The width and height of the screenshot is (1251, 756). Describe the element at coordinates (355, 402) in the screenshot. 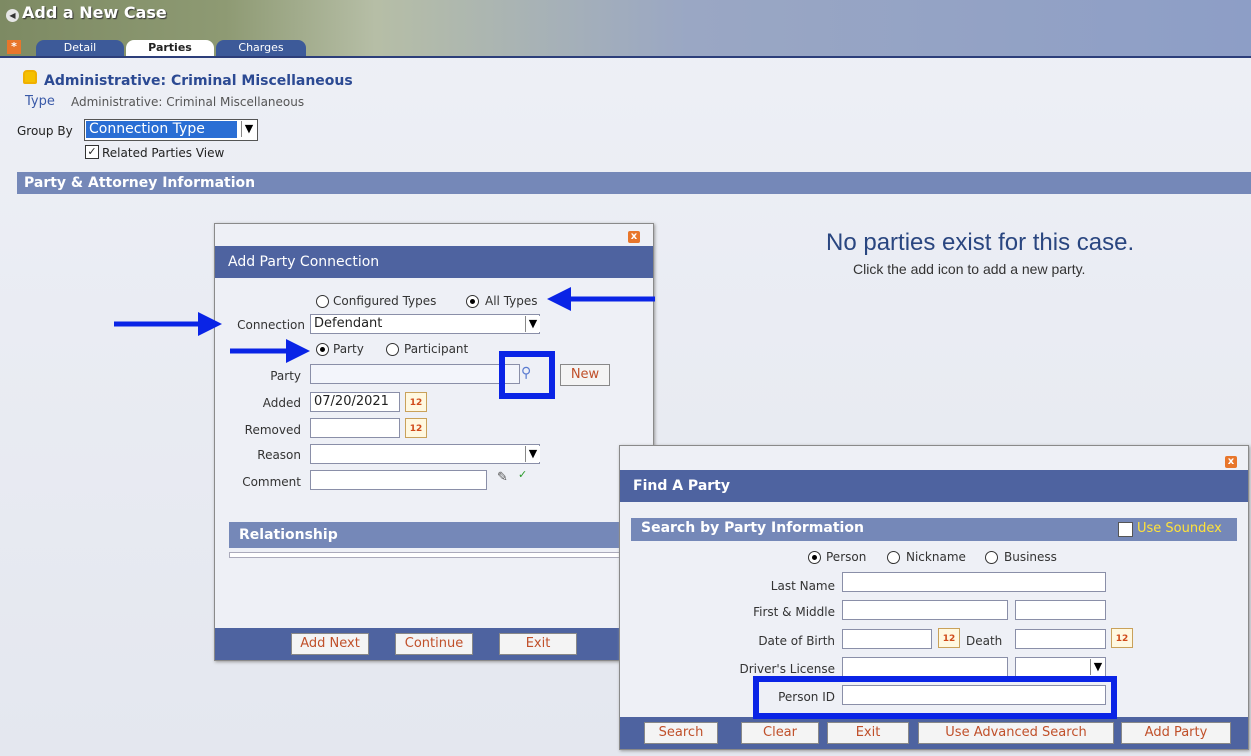

I see `added-date-input: 07/20/2021` at that location.